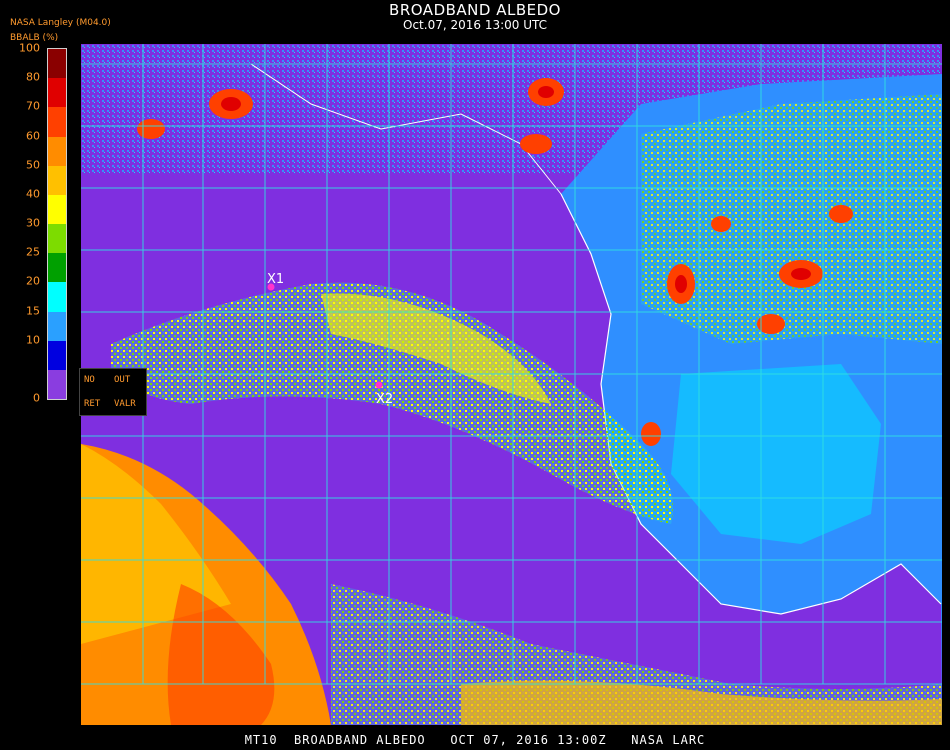 The height and width of the screenshot is (750, 950). What do you see at coordinates (33, 135) in the screenshot?
I see `colorbar-tick-label: 60` at bounding box center [33, 135].